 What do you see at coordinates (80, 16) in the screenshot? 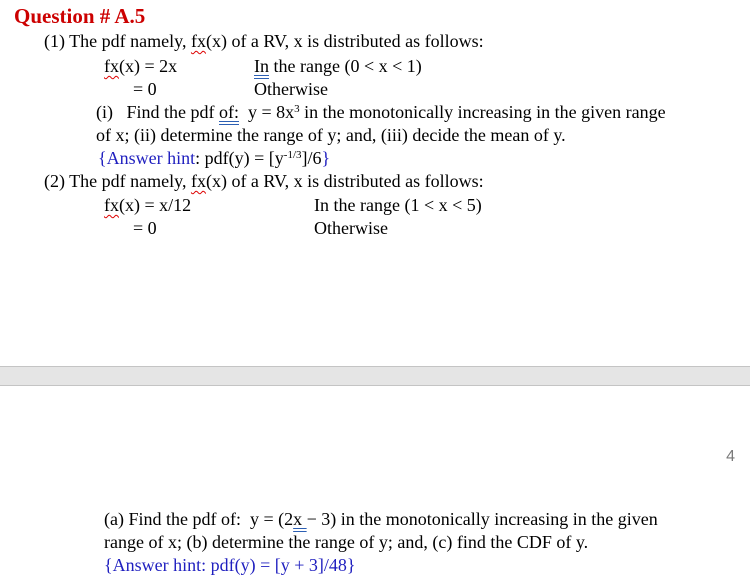
I see `question-title: Question # A.5` at bounding box center [80, 16].